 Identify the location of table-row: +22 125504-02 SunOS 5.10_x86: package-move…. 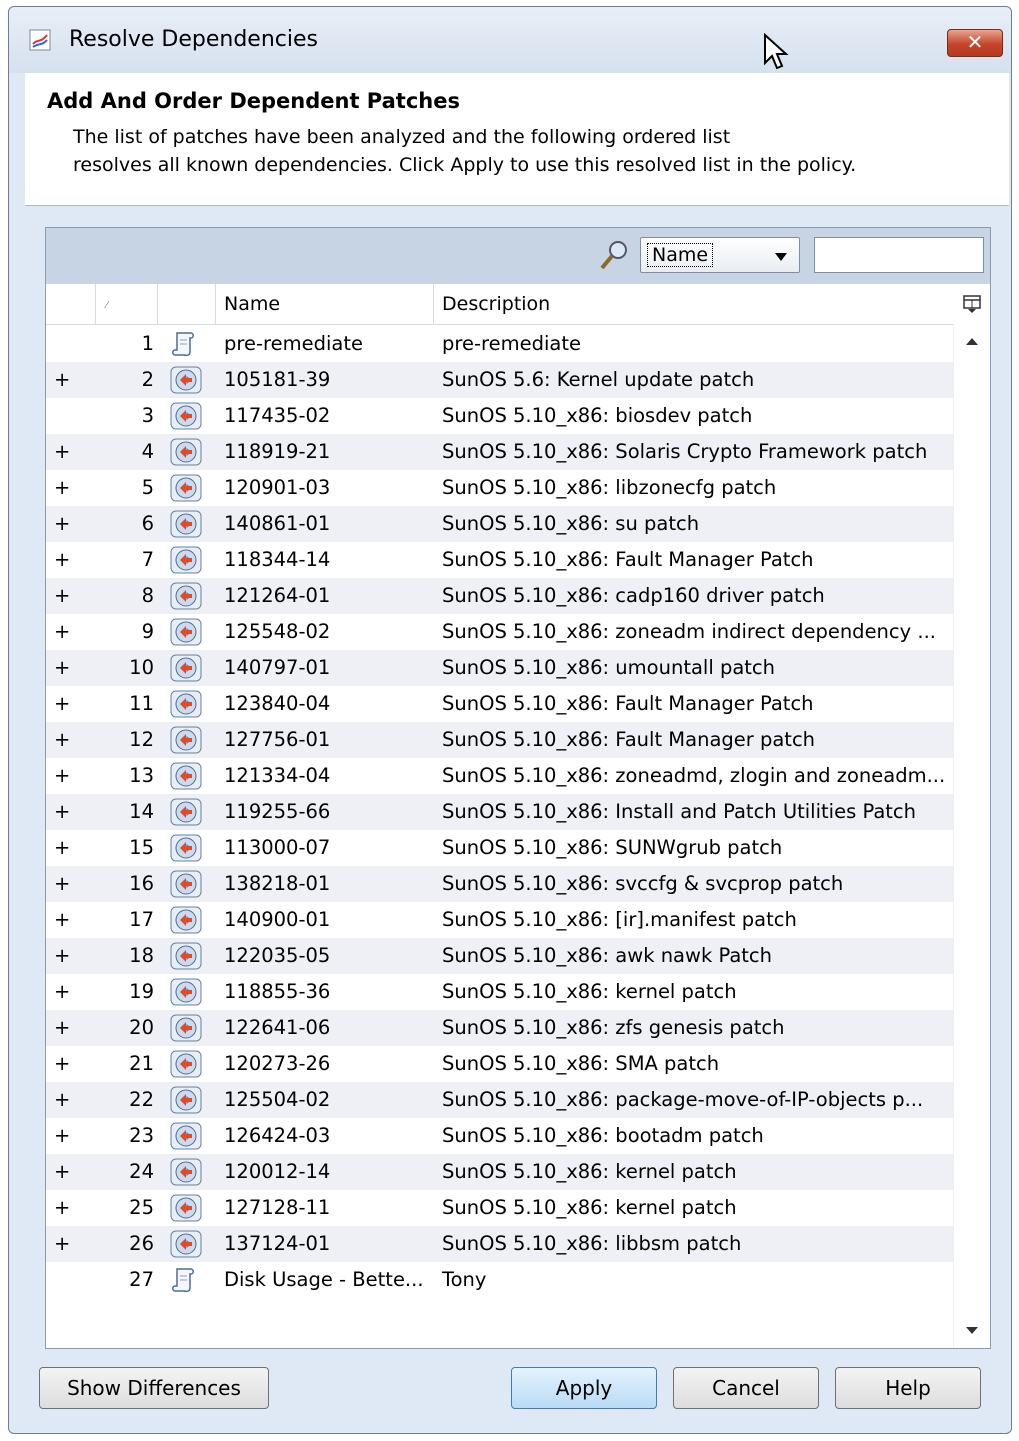
(500, 1100).